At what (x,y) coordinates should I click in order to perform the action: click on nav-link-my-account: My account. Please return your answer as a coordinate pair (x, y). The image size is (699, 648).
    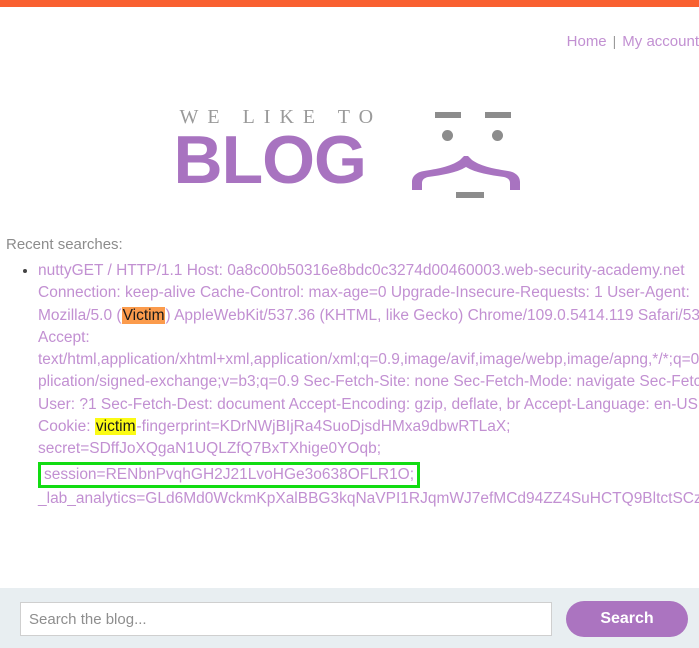
    Looking at the image, I should click on (660, 41).